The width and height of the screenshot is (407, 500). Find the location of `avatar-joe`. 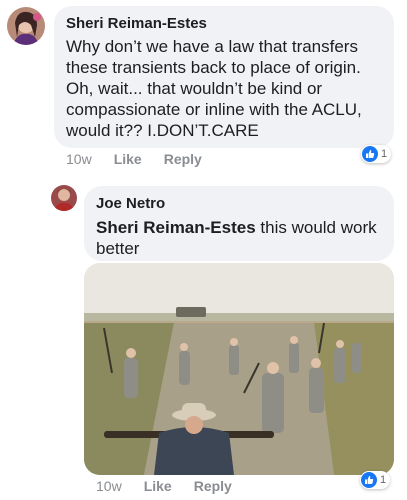

avatar-joe is located at coordinates (64, 198).